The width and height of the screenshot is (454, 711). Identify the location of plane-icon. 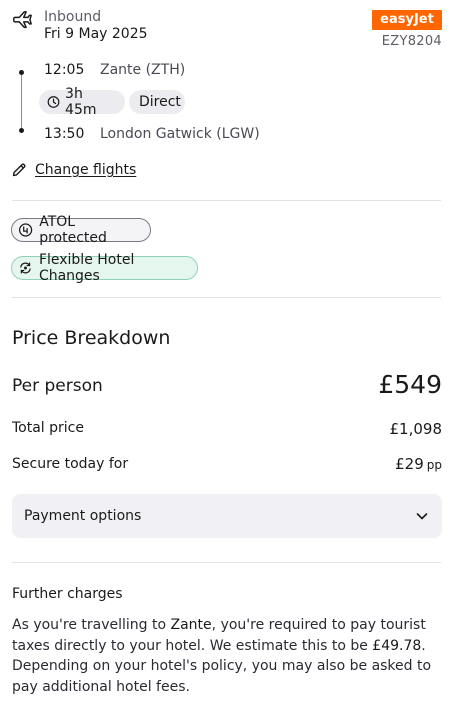
(22, 21).